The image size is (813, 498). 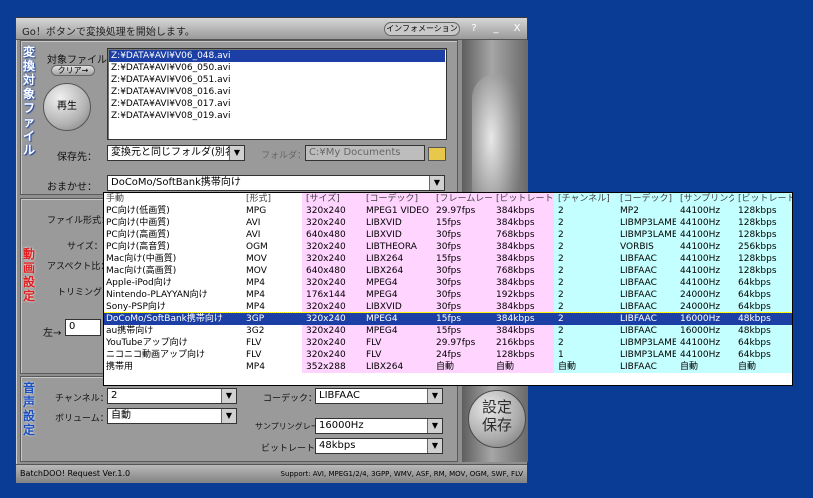 I want to click on dropdown-cell: 256kbps, so click(x=763, y=247).